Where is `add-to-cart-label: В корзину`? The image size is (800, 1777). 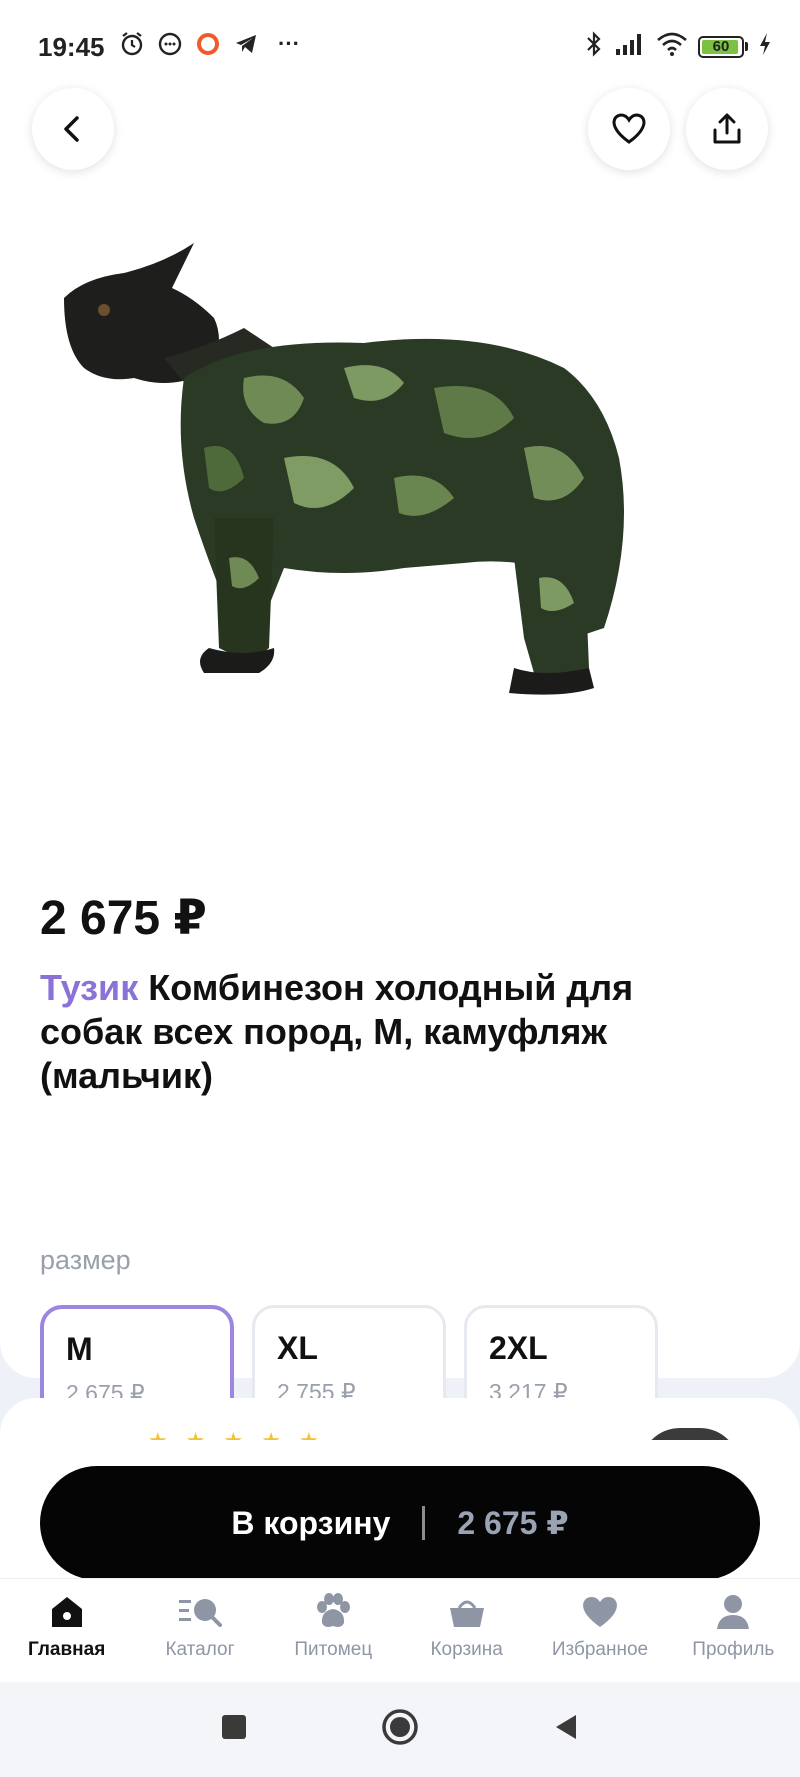 add-to-cart-label: В корзину is located at coordinates (311, 1522).